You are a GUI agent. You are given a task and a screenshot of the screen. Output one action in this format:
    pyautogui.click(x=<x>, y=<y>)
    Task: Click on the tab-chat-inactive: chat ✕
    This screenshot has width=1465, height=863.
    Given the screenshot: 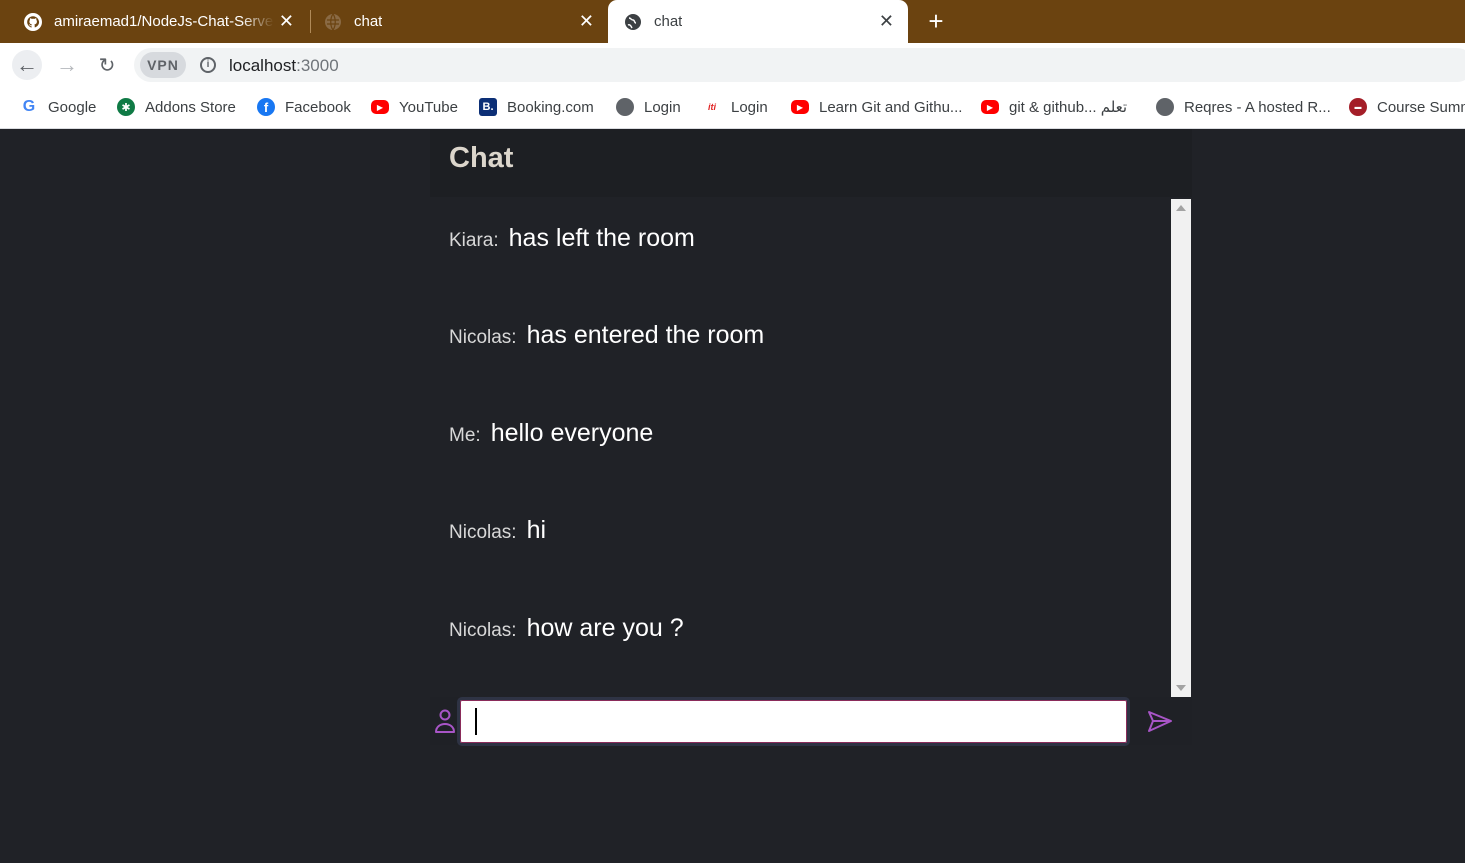 What is the action you would take?
    pyautogui.click(x=462, y=21)
    